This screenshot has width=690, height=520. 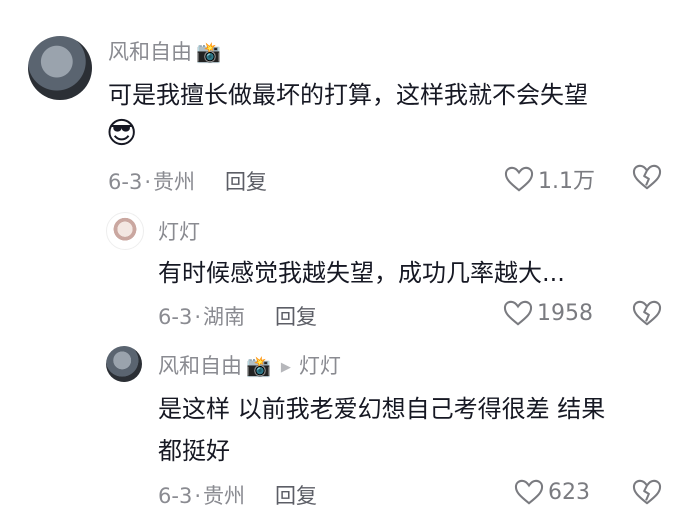 What do you see at coordinates (224, 317) in the screenshot?
I see `comment-location: 湖南` at bounding box center [224, 317].